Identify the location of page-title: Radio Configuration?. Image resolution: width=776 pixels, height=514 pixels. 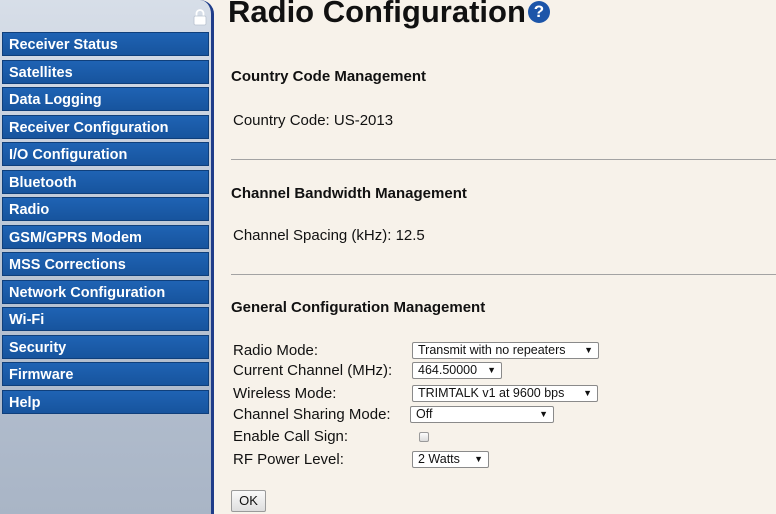
(389, 15).